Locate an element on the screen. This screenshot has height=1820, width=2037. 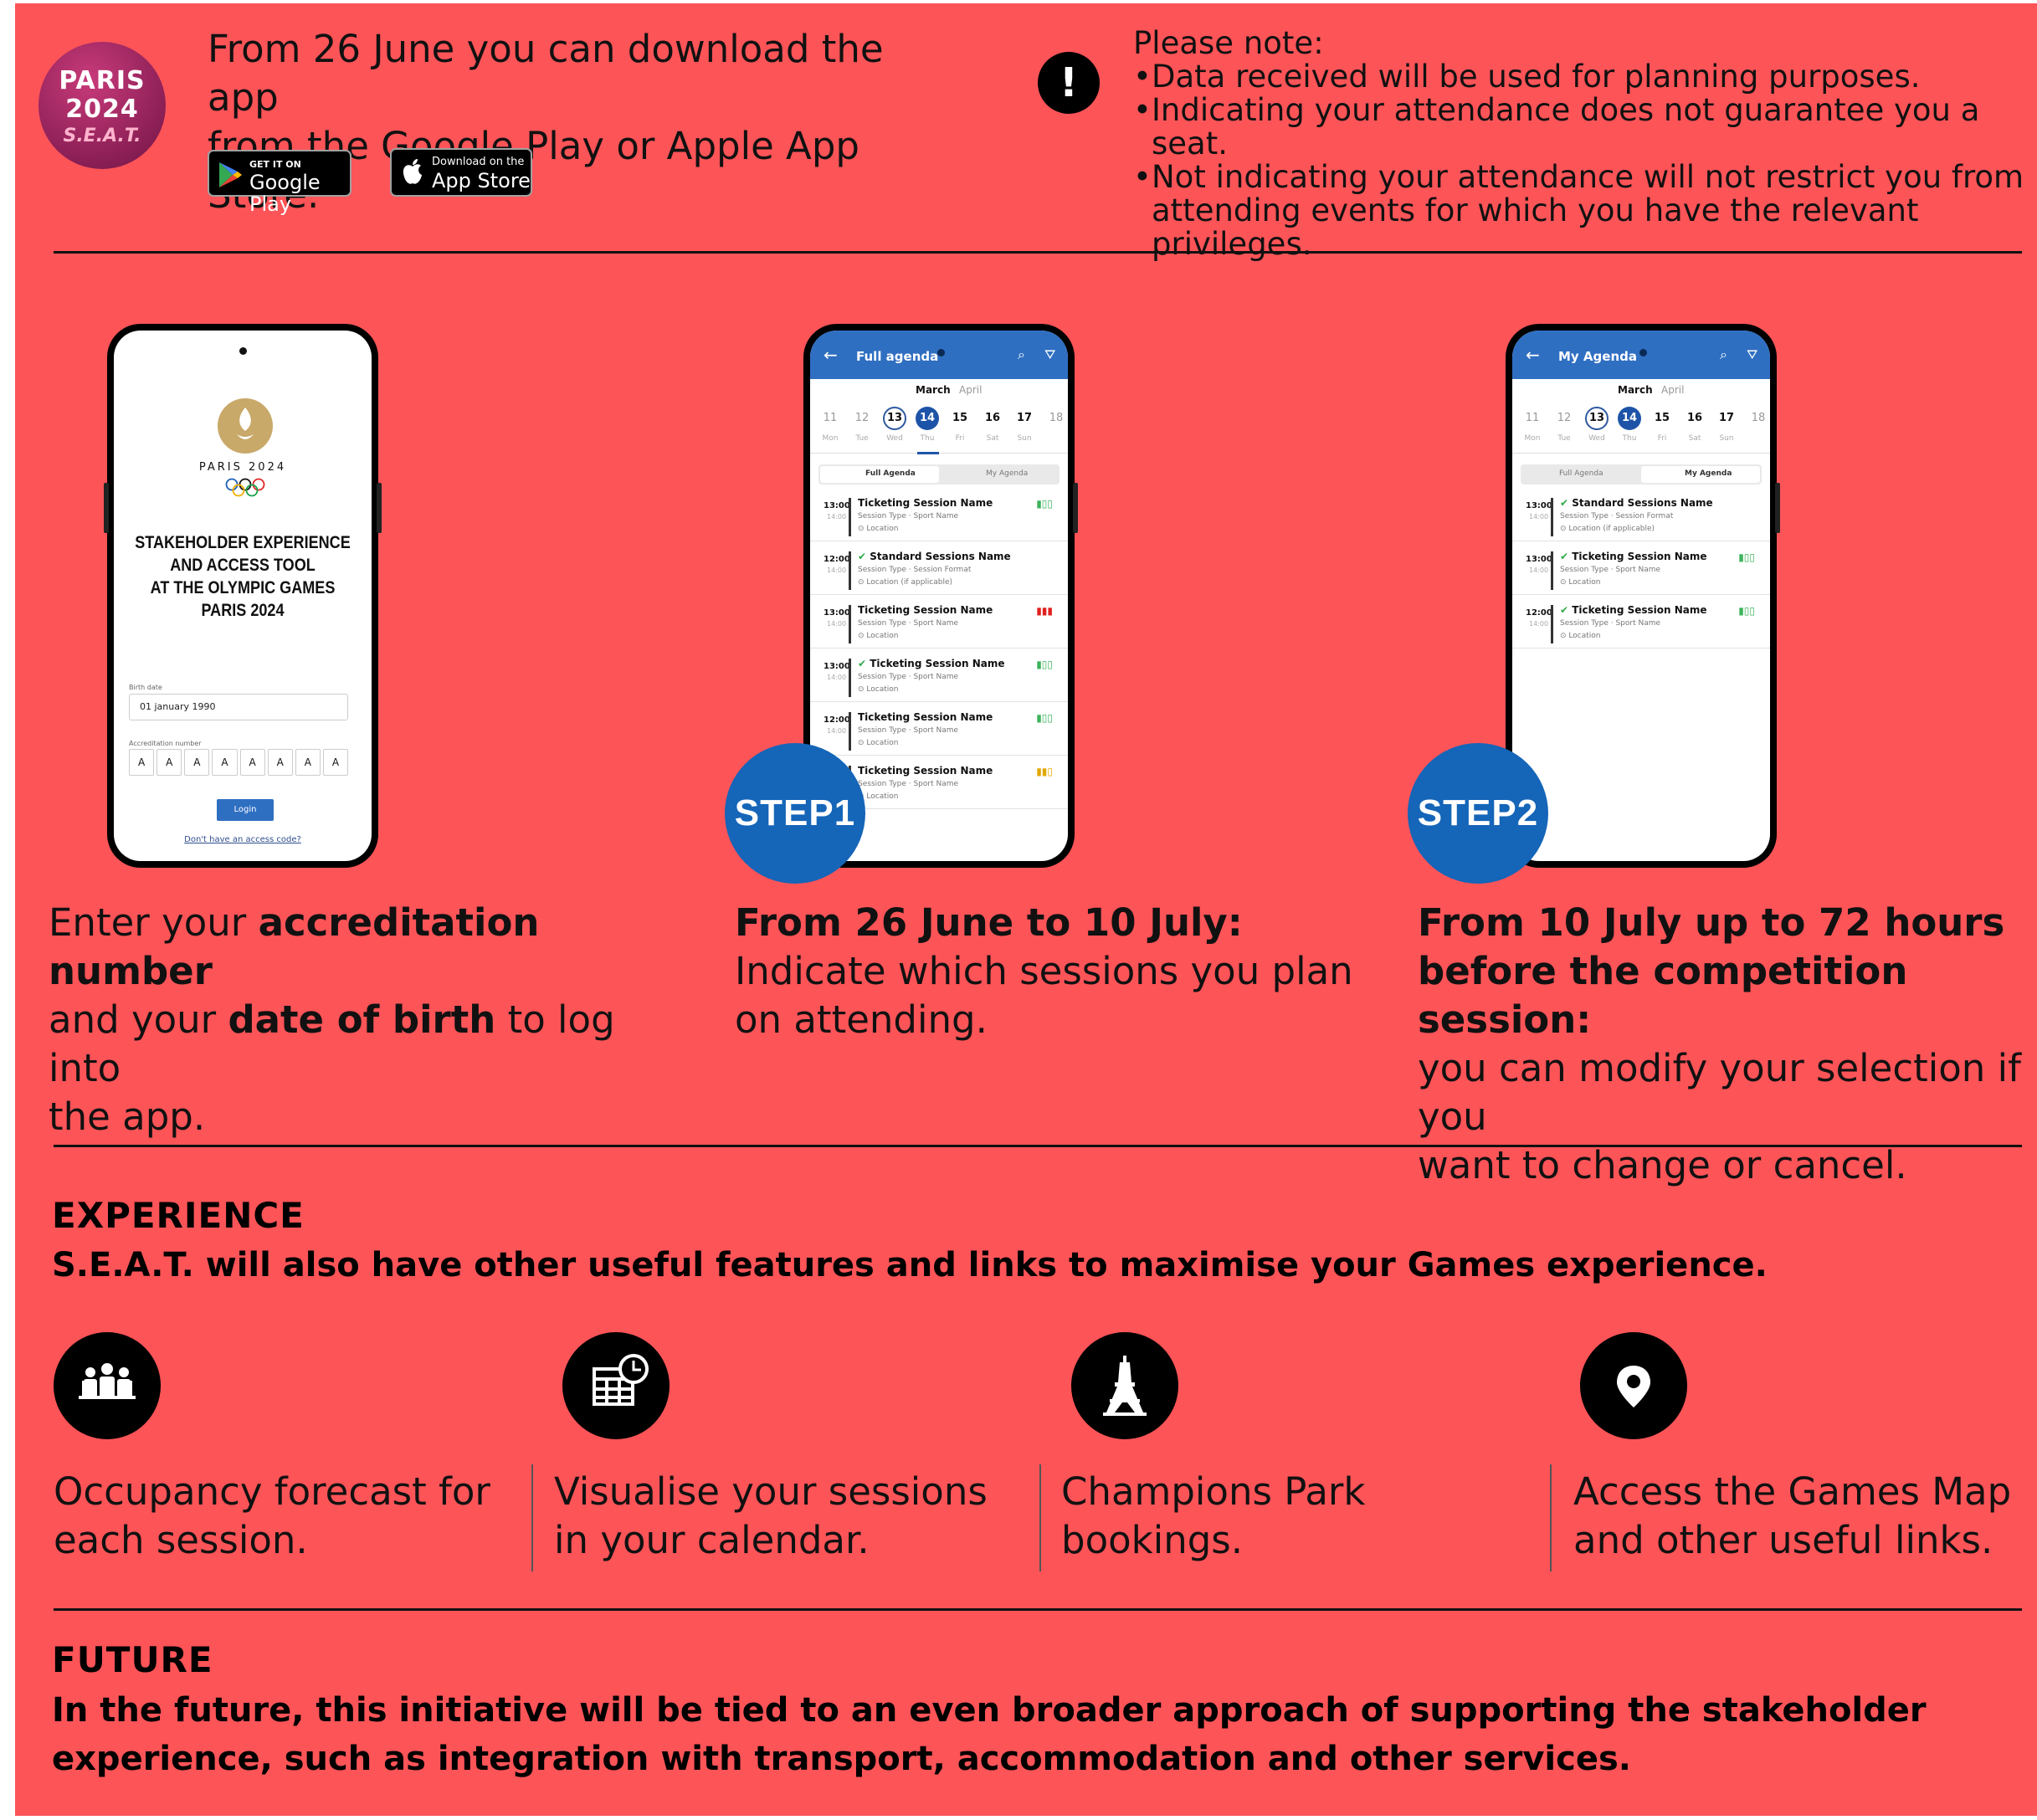
experience-heading: EXPERIENCE is located at coordinates (178, 1216).